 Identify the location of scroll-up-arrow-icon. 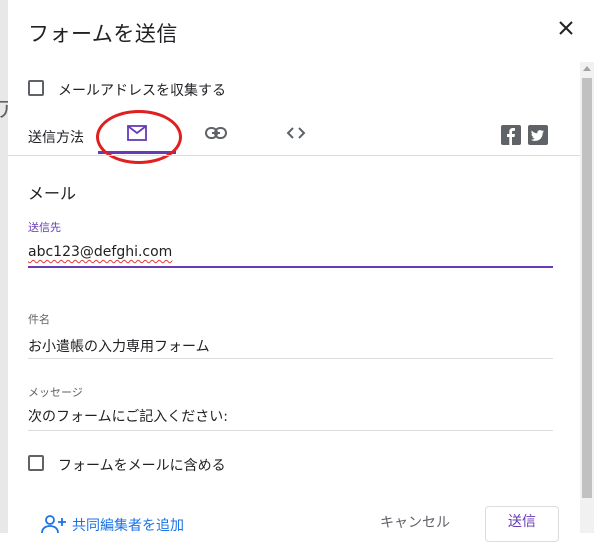
(587, 68).